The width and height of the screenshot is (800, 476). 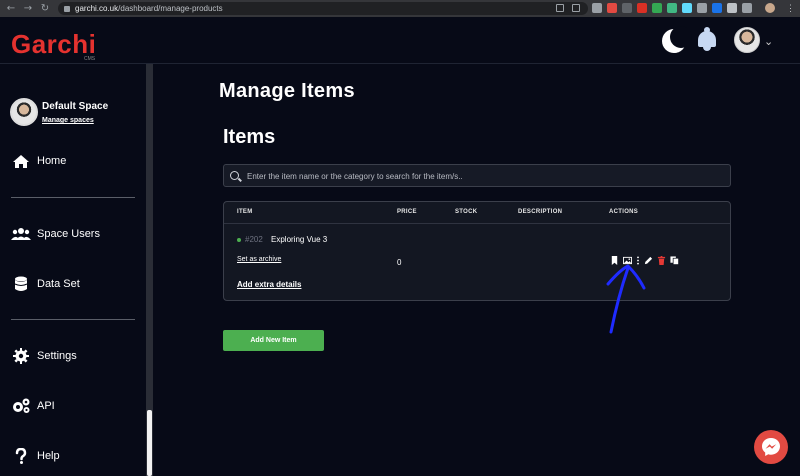 What do you see at coordinates (21, 161) in the screenshot?
I see `home-icon` at bounding box center [21, 161].